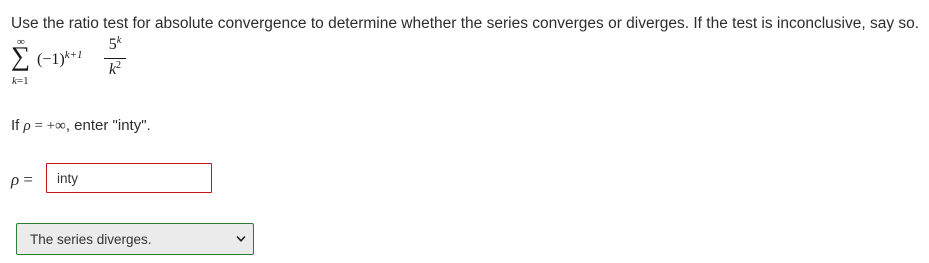 The width and height of the screenshot is (929, 263). I want to click on chevron-down-icon, so click(241, 239).